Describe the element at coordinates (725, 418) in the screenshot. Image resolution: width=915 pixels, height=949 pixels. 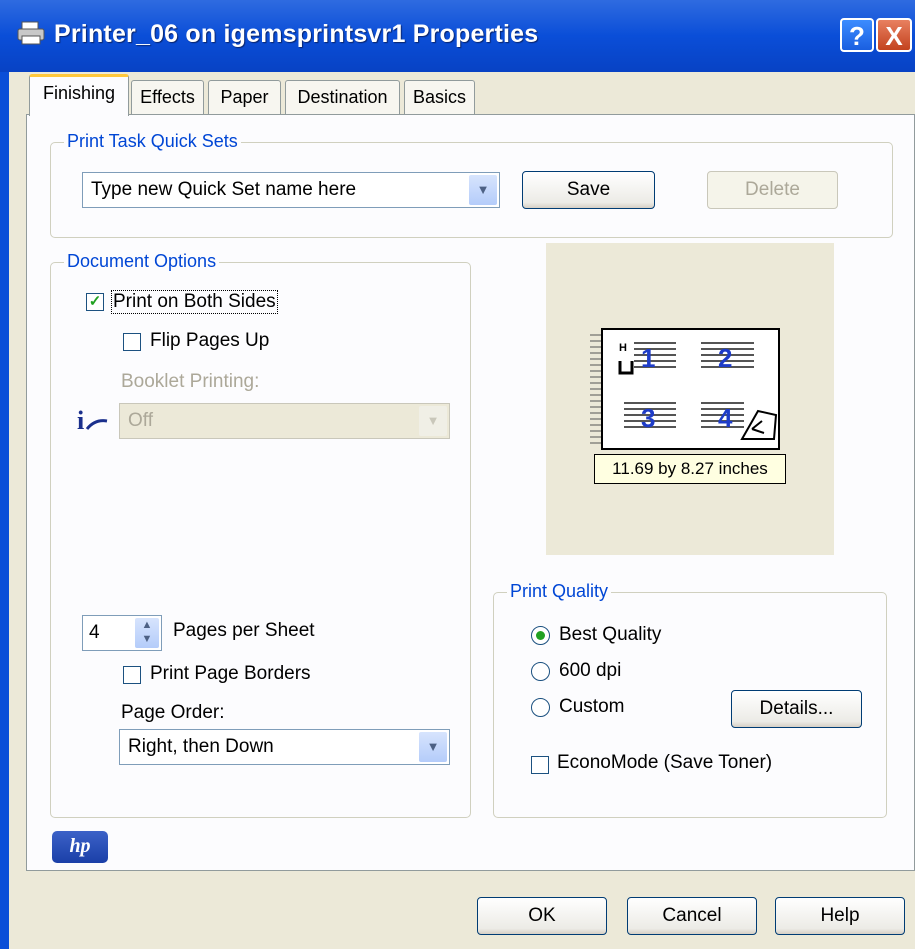
I see `preview-page-4: 4` at that location.